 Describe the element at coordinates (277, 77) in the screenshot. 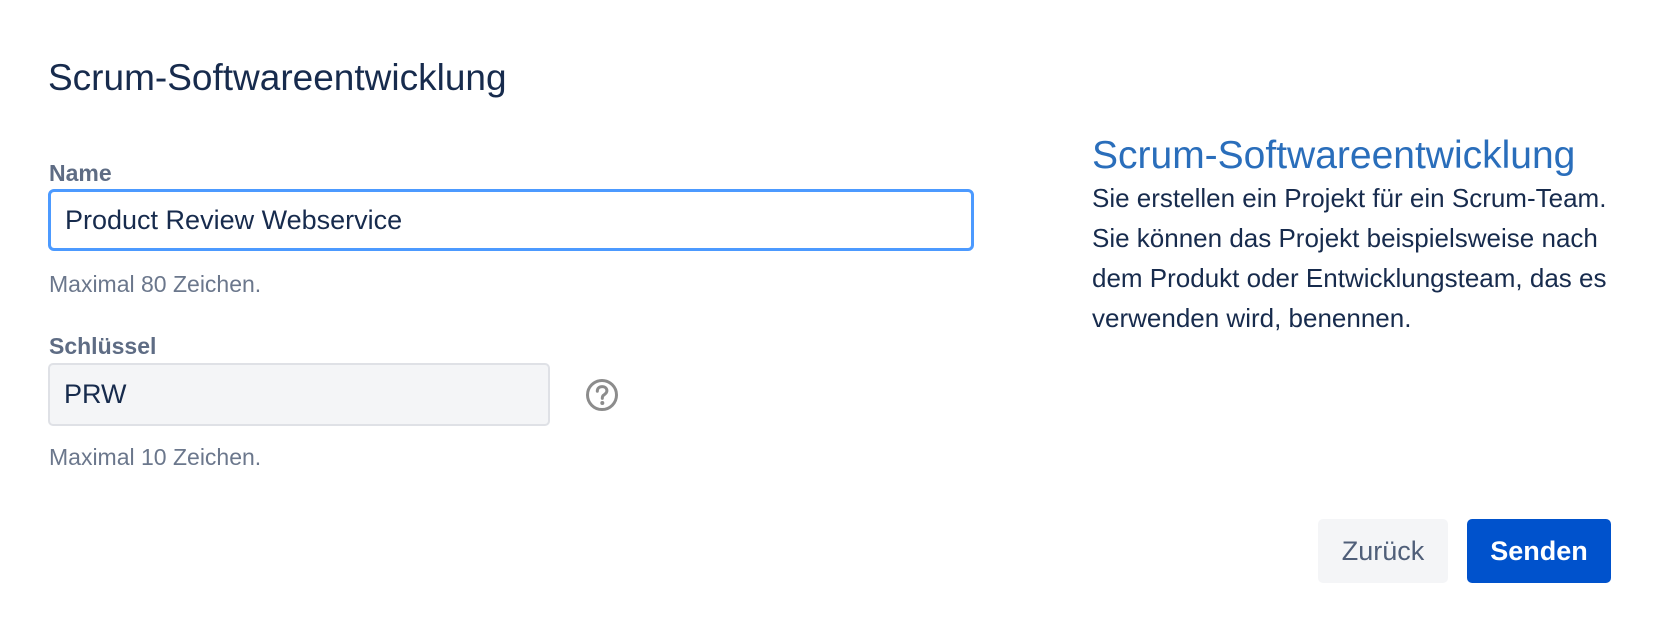

I see `dialog-title: Scrum-Softwareentwicklung` at that location.